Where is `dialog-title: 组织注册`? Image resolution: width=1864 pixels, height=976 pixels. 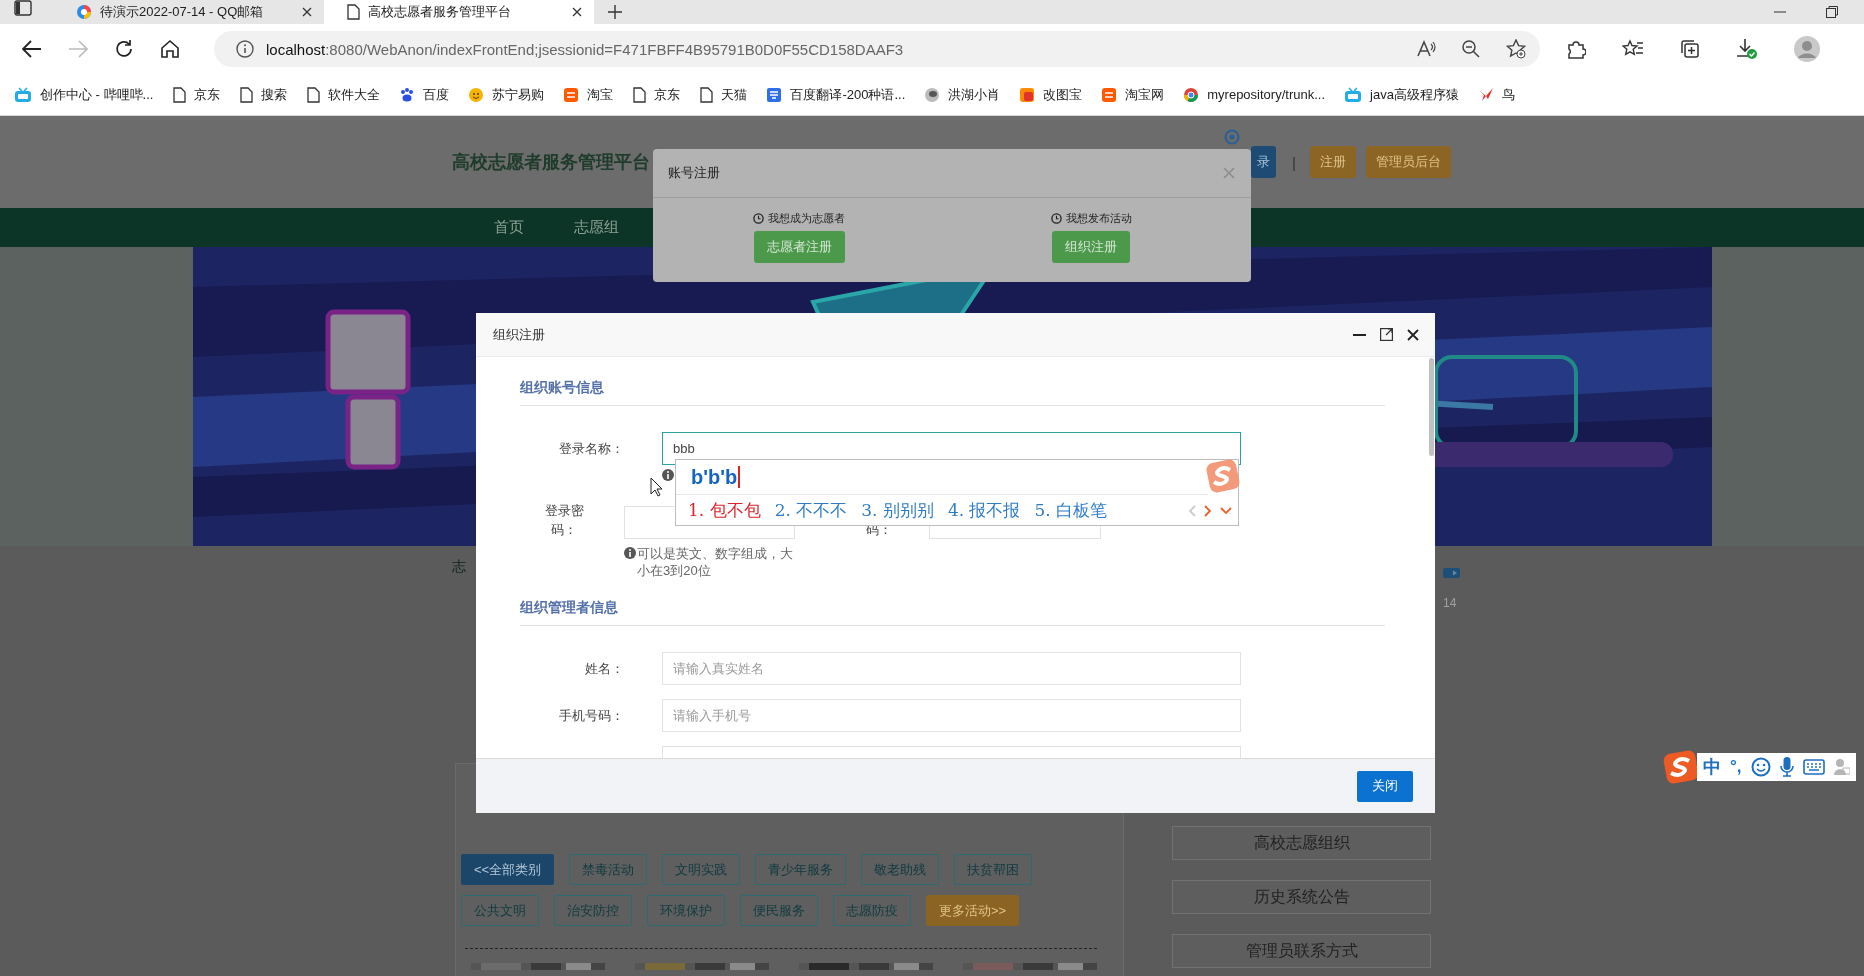
dialog-title: 组织注册 is located at coordinates (519, 334).